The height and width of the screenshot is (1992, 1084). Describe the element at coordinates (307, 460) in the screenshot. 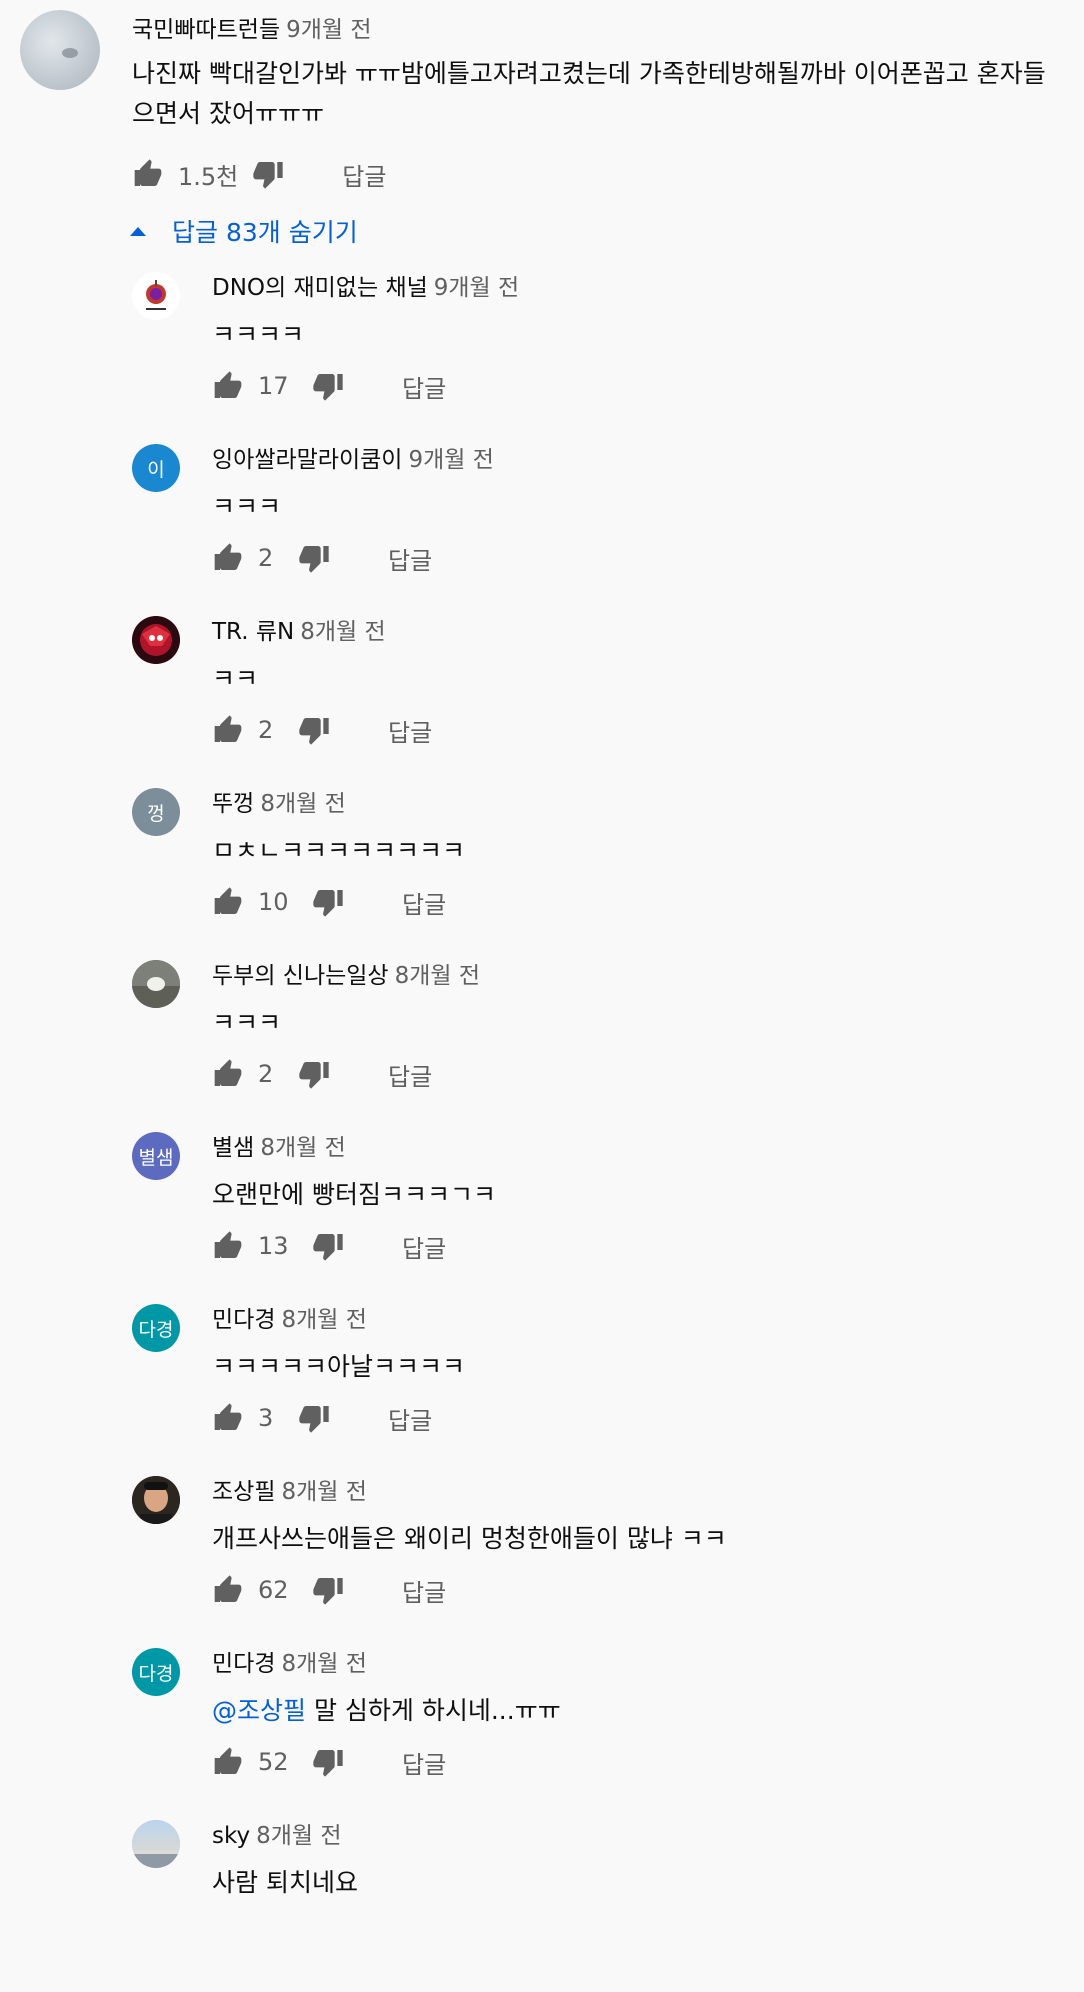

I see `reply-author: 잉아쌀라말라이쿰이` at that location.